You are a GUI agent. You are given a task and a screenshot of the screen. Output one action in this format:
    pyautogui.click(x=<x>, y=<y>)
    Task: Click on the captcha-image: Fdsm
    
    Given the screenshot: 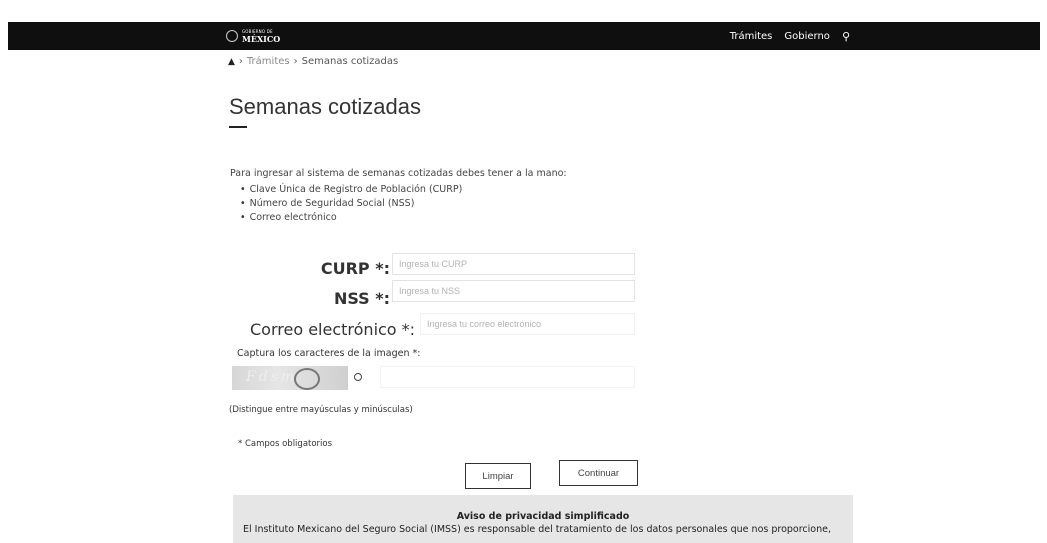 What is the action you would take?
    pyautogui.click(x=290, y=378)
    